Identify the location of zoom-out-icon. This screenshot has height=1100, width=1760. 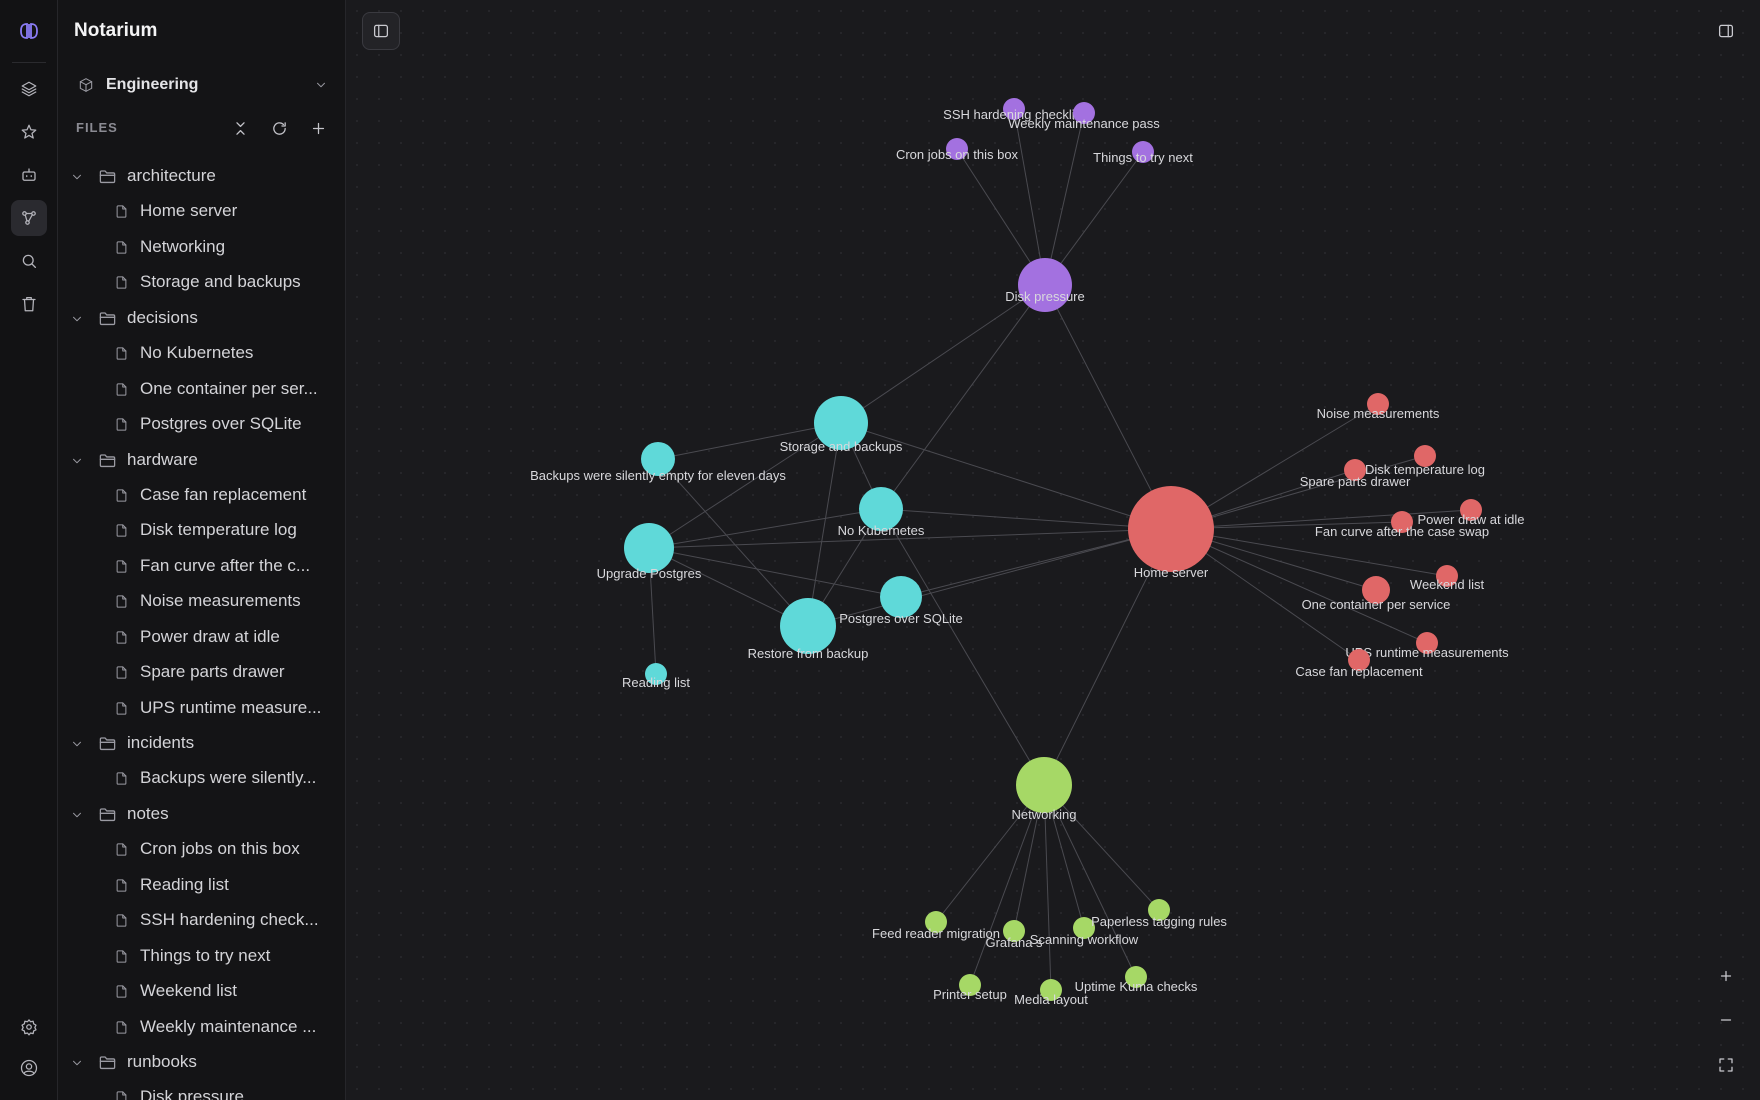
(1726, 1020).